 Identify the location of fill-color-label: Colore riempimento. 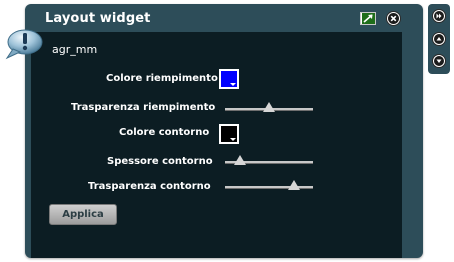
(162, 78).